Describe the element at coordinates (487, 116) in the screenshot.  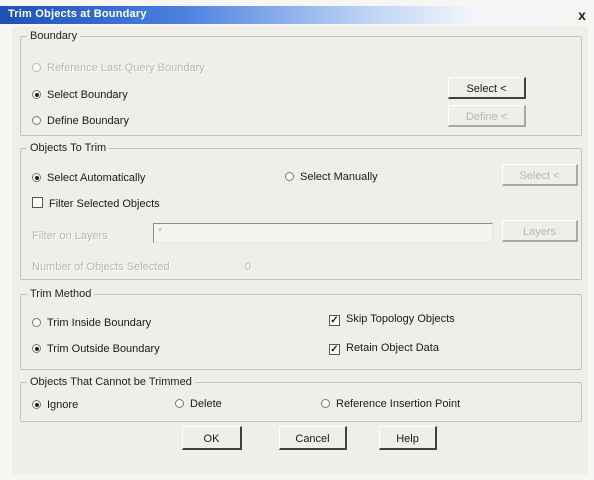
I see `define-boundary-button: Define <` at that location.